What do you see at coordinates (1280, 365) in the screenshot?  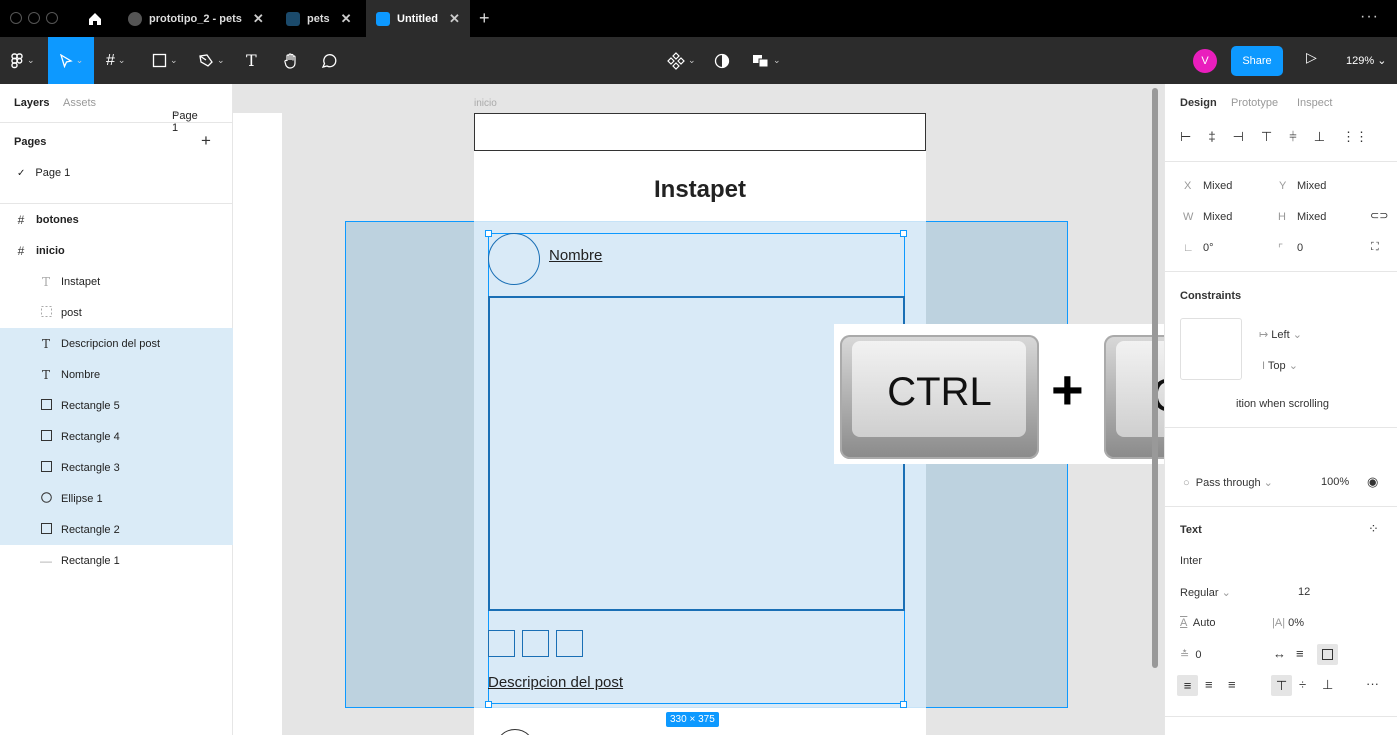 I see `constraint-vertical: I Top ⌄` at bounding box center [1280, 365].